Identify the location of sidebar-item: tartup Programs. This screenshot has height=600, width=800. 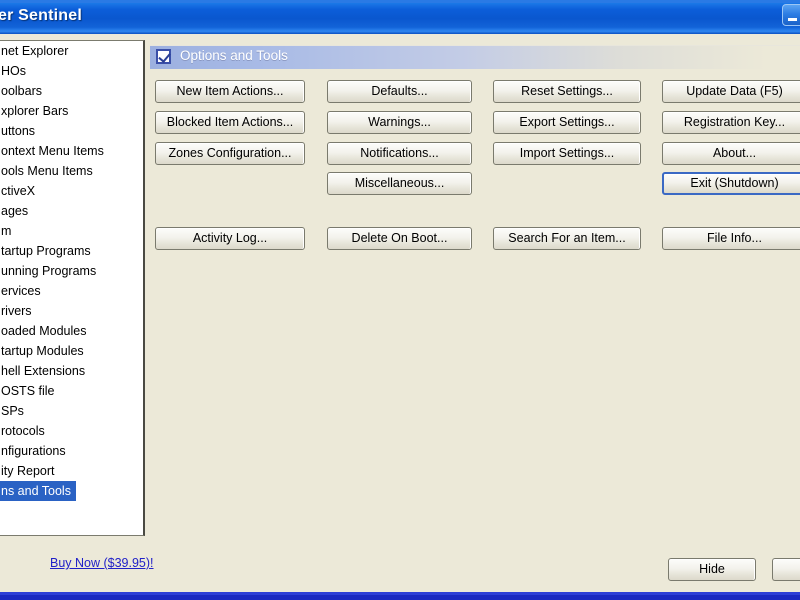
(71, 251).